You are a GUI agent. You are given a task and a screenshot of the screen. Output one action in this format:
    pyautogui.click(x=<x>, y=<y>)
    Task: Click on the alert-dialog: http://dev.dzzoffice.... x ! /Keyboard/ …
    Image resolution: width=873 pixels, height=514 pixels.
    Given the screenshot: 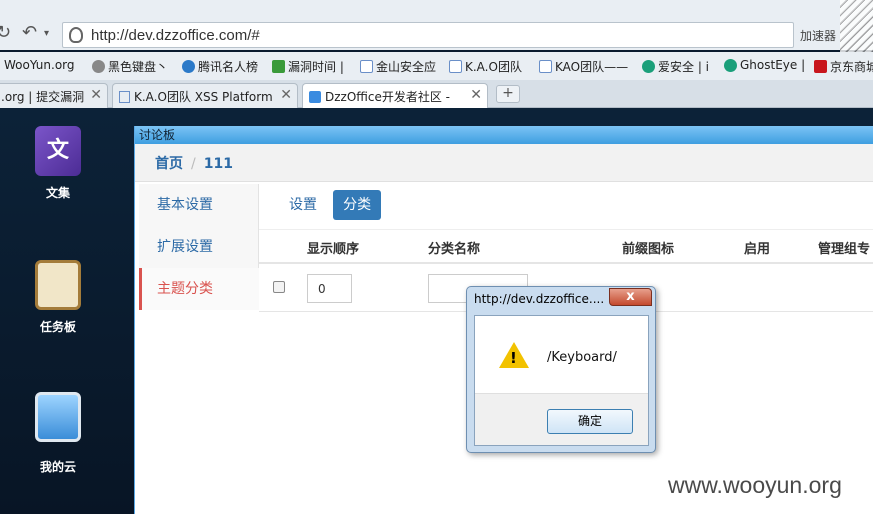 What is the action you would take?
    pyautogui.click(x=561, y=369)
    